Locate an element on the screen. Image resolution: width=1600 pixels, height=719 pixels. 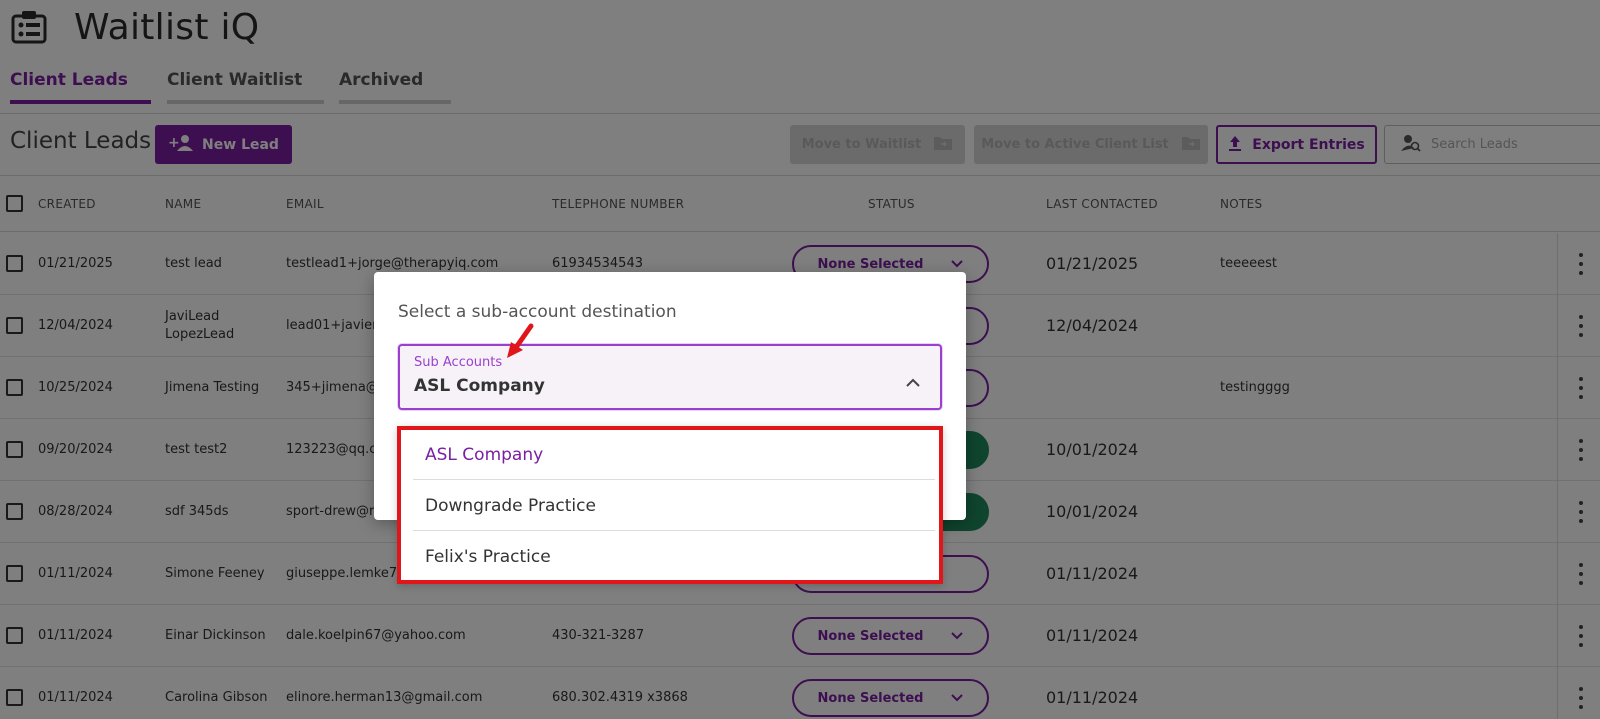
modal-title: Select a sub-account destination is located at coordinates (537, 312).